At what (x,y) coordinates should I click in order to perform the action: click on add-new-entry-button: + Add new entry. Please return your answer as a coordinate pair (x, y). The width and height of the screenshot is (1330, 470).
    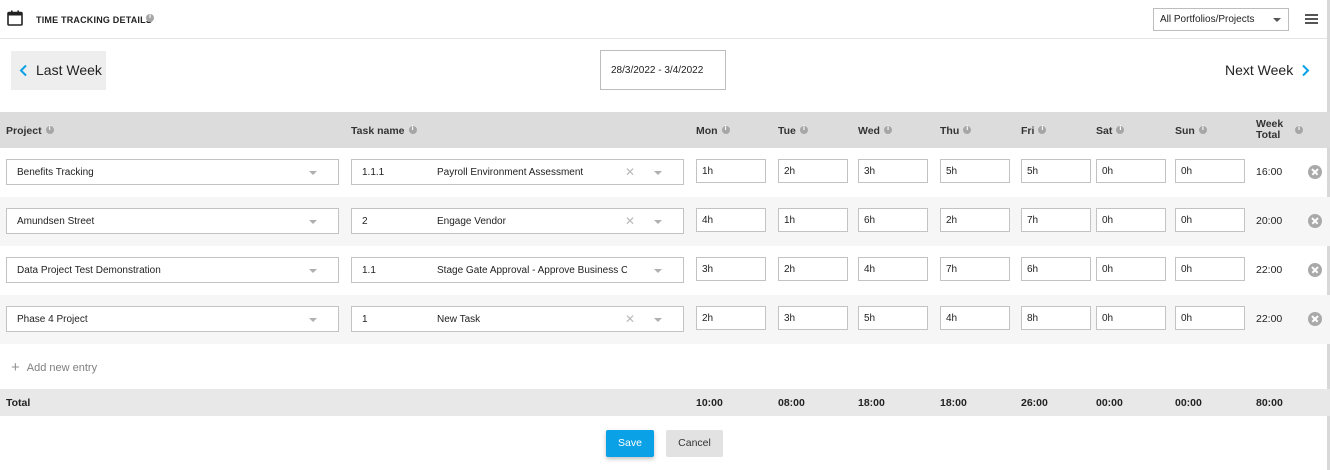
    Looking at the image, I should click on (54, 367).